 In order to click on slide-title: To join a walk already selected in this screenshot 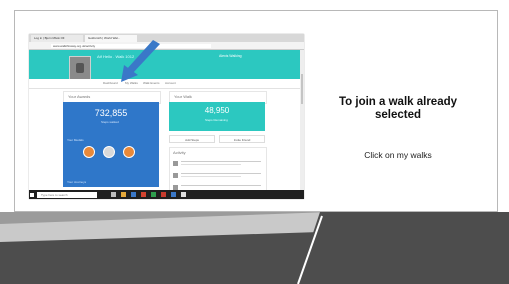, I will do `click(398, 108)`.